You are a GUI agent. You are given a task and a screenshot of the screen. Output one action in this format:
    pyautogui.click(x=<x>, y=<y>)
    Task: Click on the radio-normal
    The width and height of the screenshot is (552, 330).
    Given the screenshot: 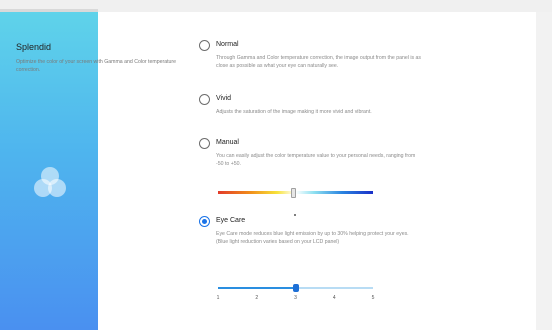 What is the action you would take?
    pyautogui.click(x=204, y=45)
    